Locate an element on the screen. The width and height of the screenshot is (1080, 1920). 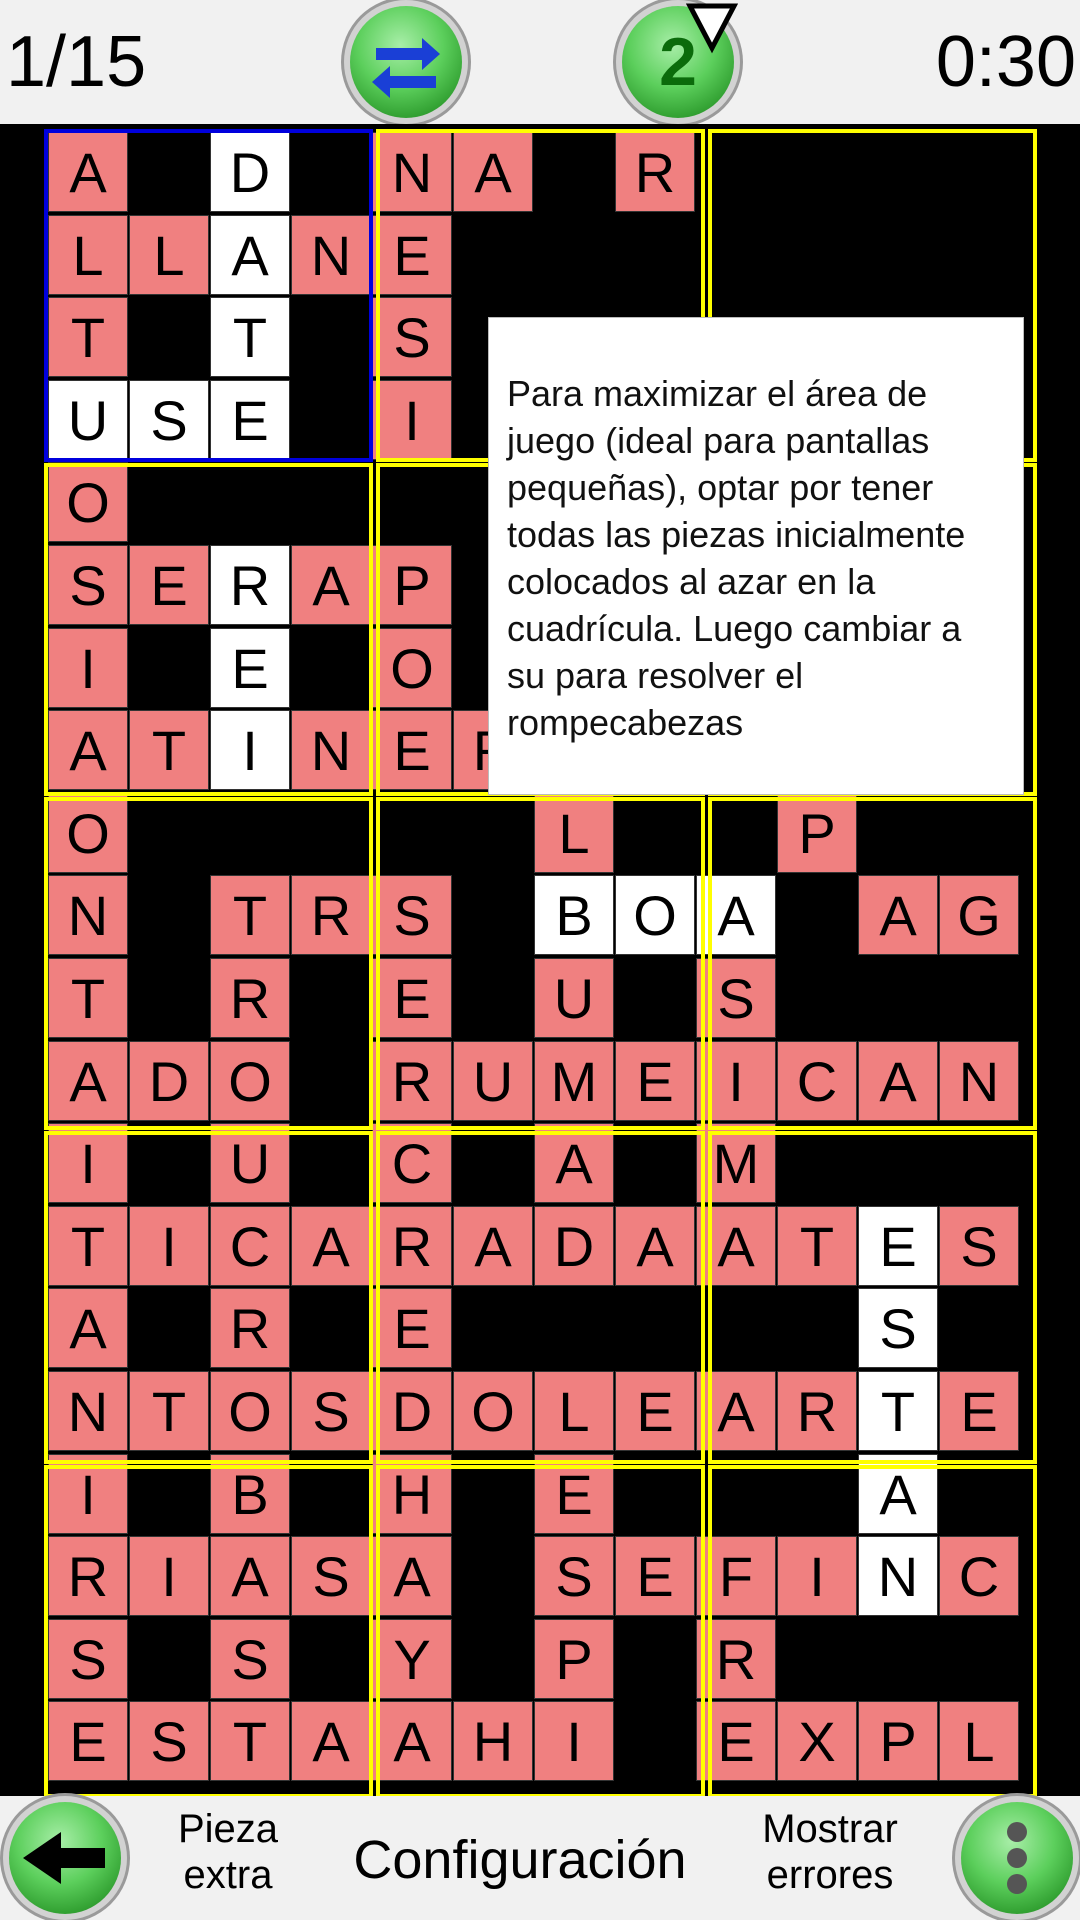
swap-arrows-icon is located at coordinates (406, 68).